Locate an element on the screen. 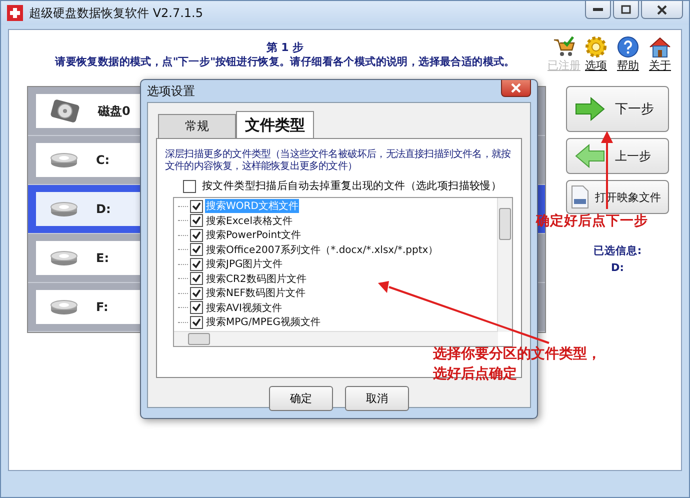 This screenshot has width=690, height=498. file-type-item: 搜索PowerPoint文件 is located at coordinates (253, 235).